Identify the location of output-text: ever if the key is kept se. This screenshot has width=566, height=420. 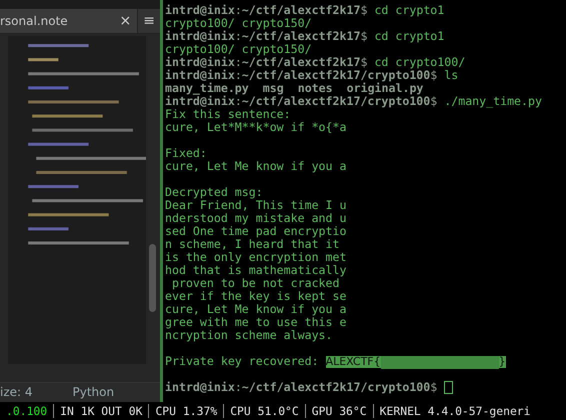
(255, 296).